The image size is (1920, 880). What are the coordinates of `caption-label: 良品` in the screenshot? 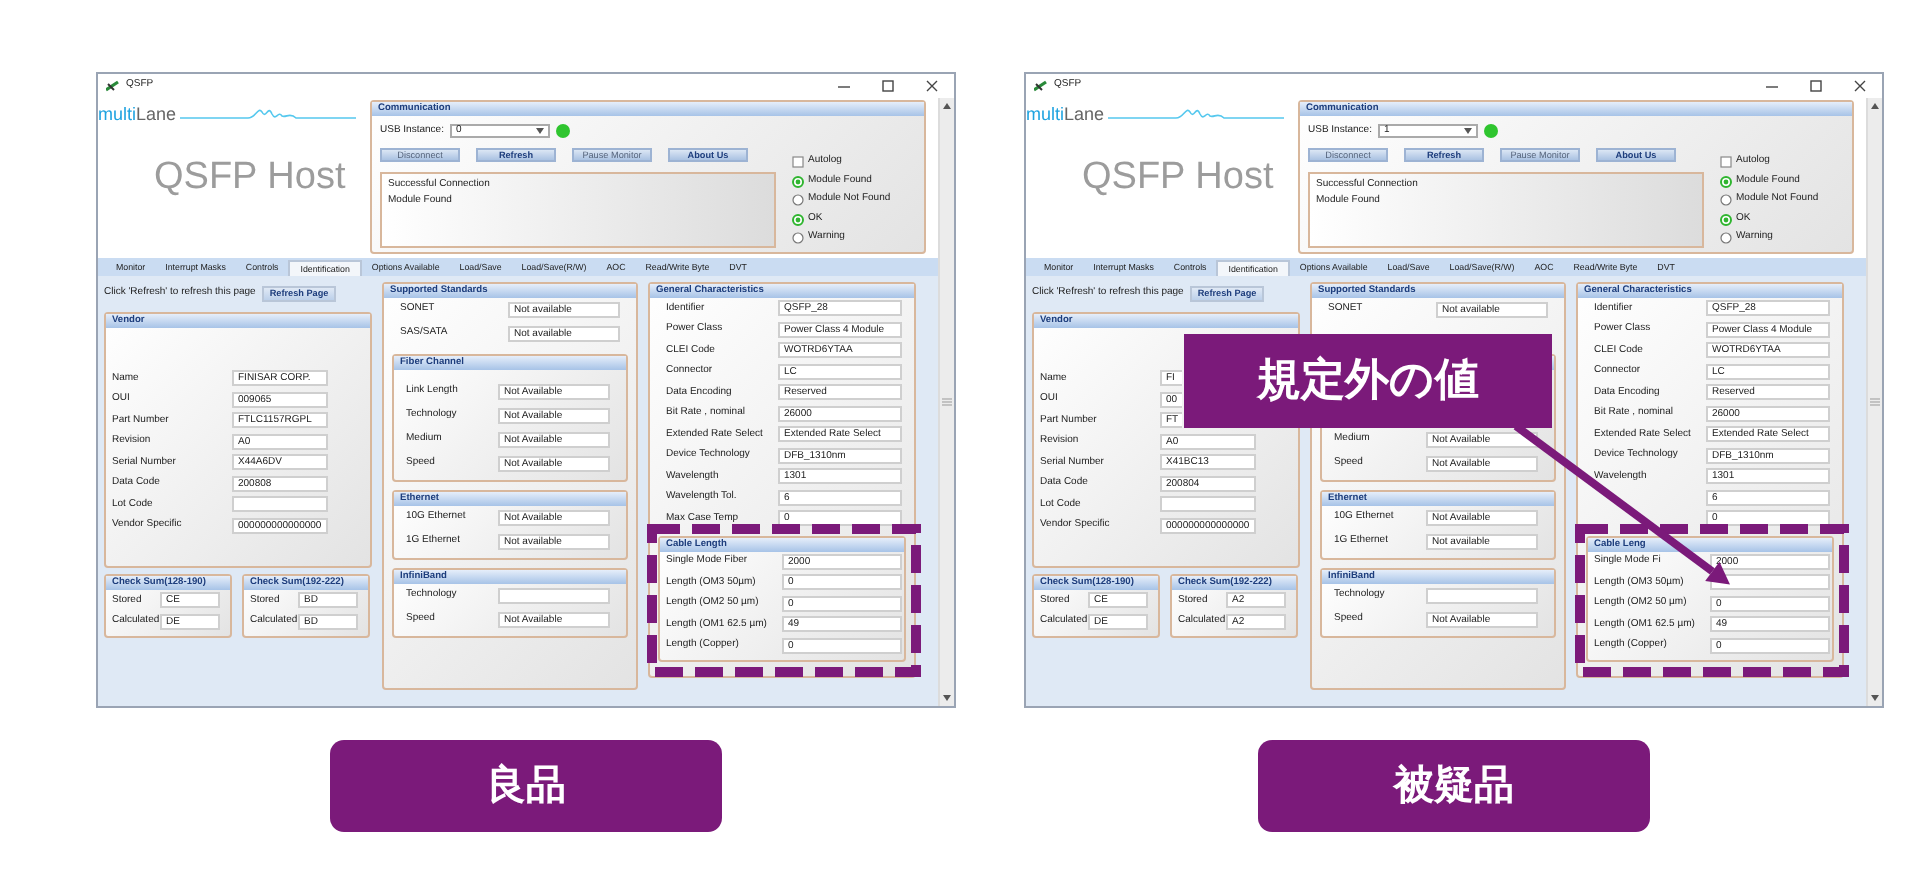 It's located at (526, 786).